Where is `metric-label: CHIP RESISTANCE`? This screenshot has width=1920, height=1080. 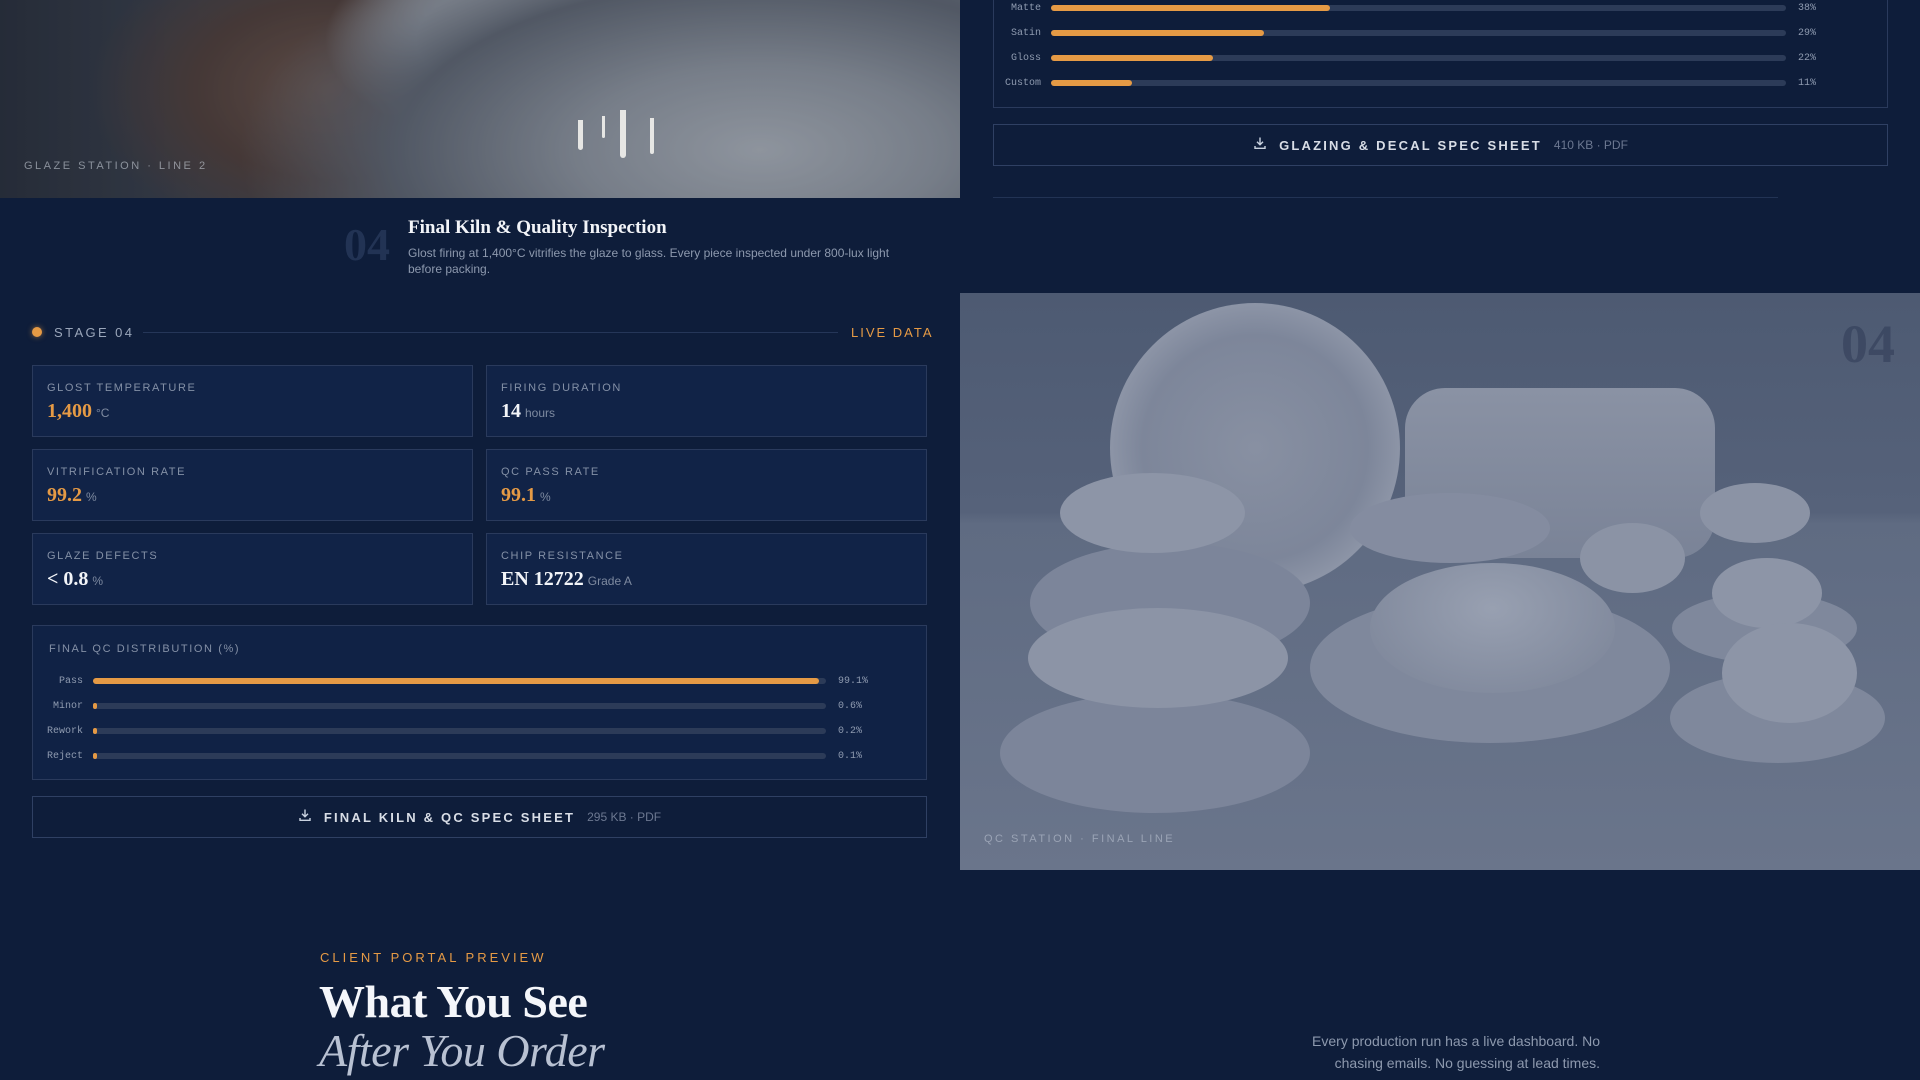 metric-label: CHIP RESISTANCE is located at coordinates (562, 556).